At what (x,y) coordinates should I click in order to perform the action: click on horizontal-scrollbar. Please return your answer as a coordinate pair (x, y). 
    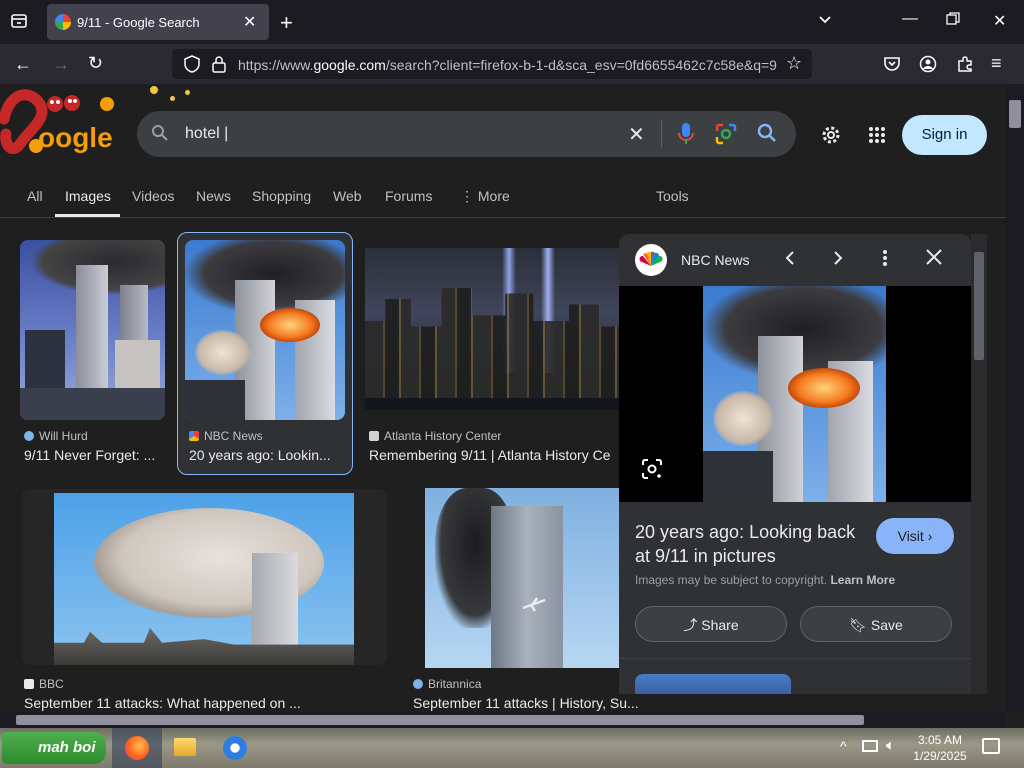
    Looking at the image, I should click on (503, 720).